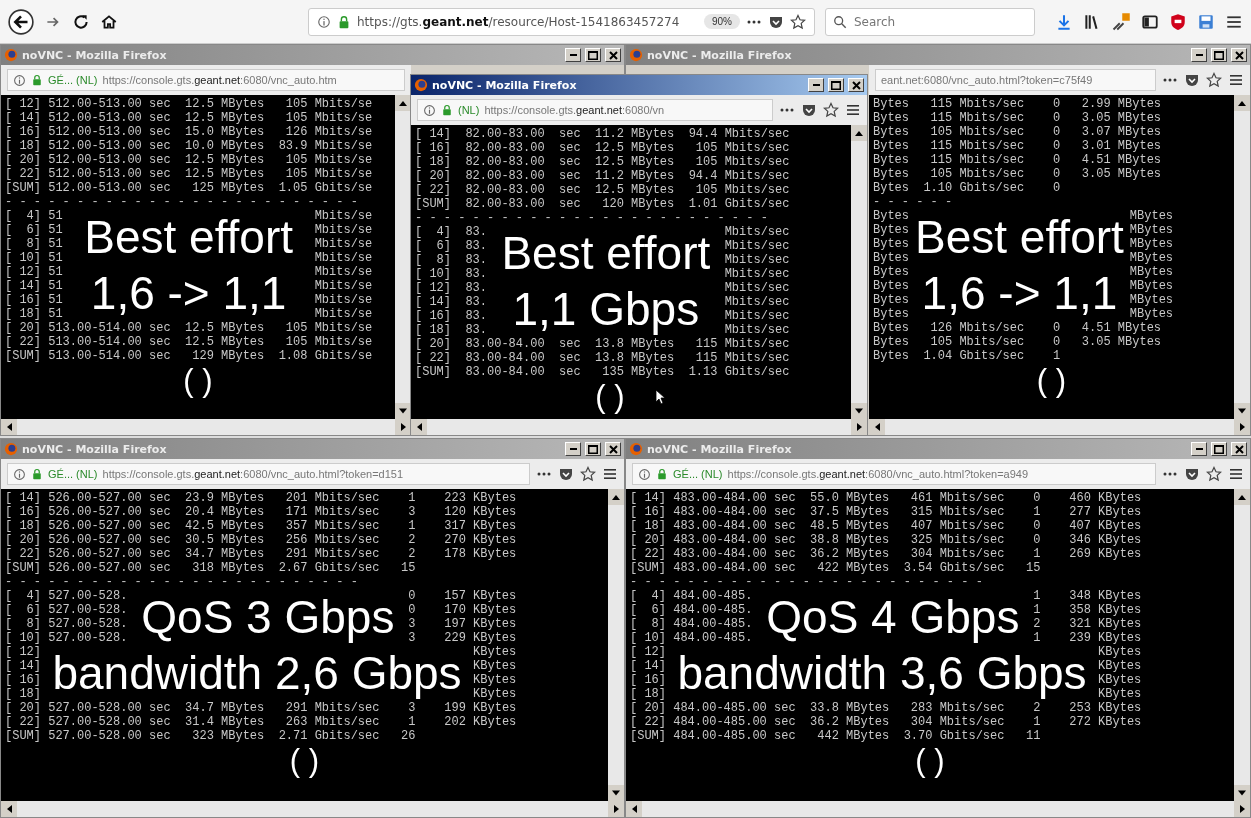  Describe the element at coordinates (451, 316) in the screenshot. I see `terminal-line: [ 16] 83.` at that location.